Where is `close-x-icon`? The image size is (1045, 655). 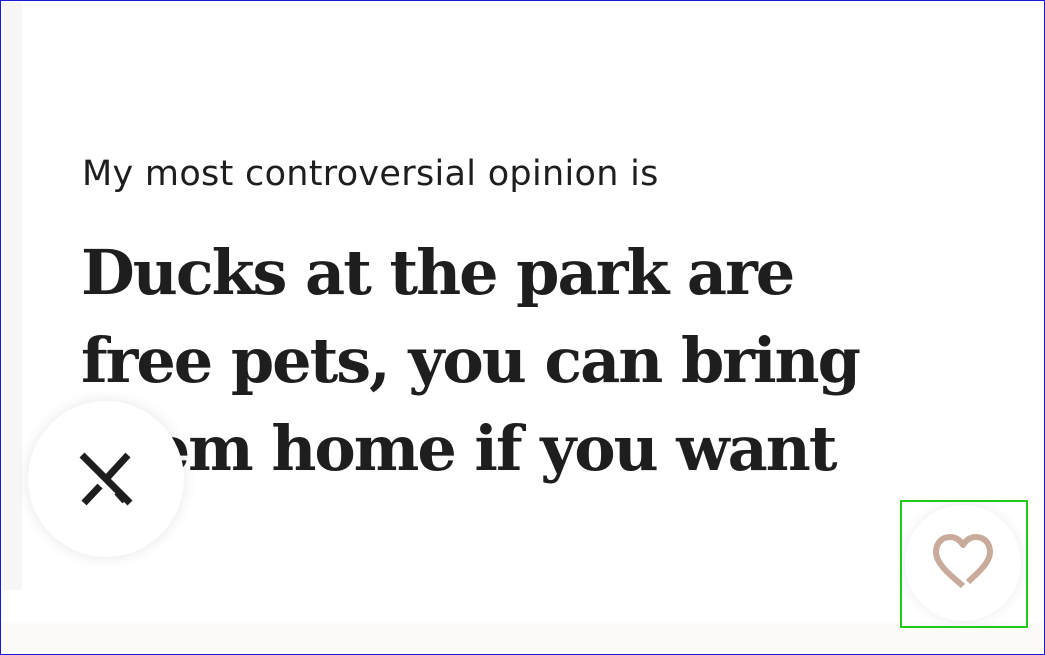
close-x-icon is located at coordinates (106, 479).